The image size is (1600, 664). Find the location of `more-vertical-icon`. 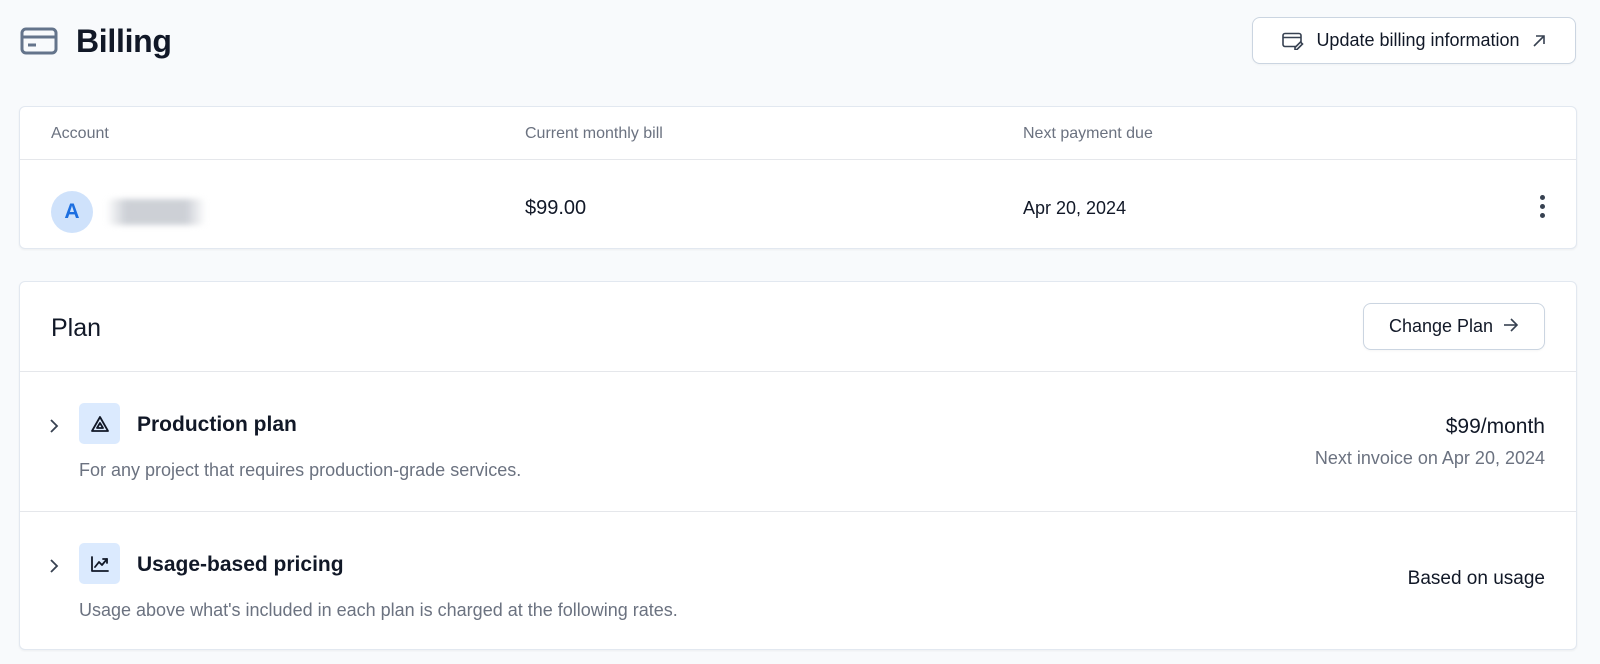

more-vertical-icon is located at coordinates (1542, 206).